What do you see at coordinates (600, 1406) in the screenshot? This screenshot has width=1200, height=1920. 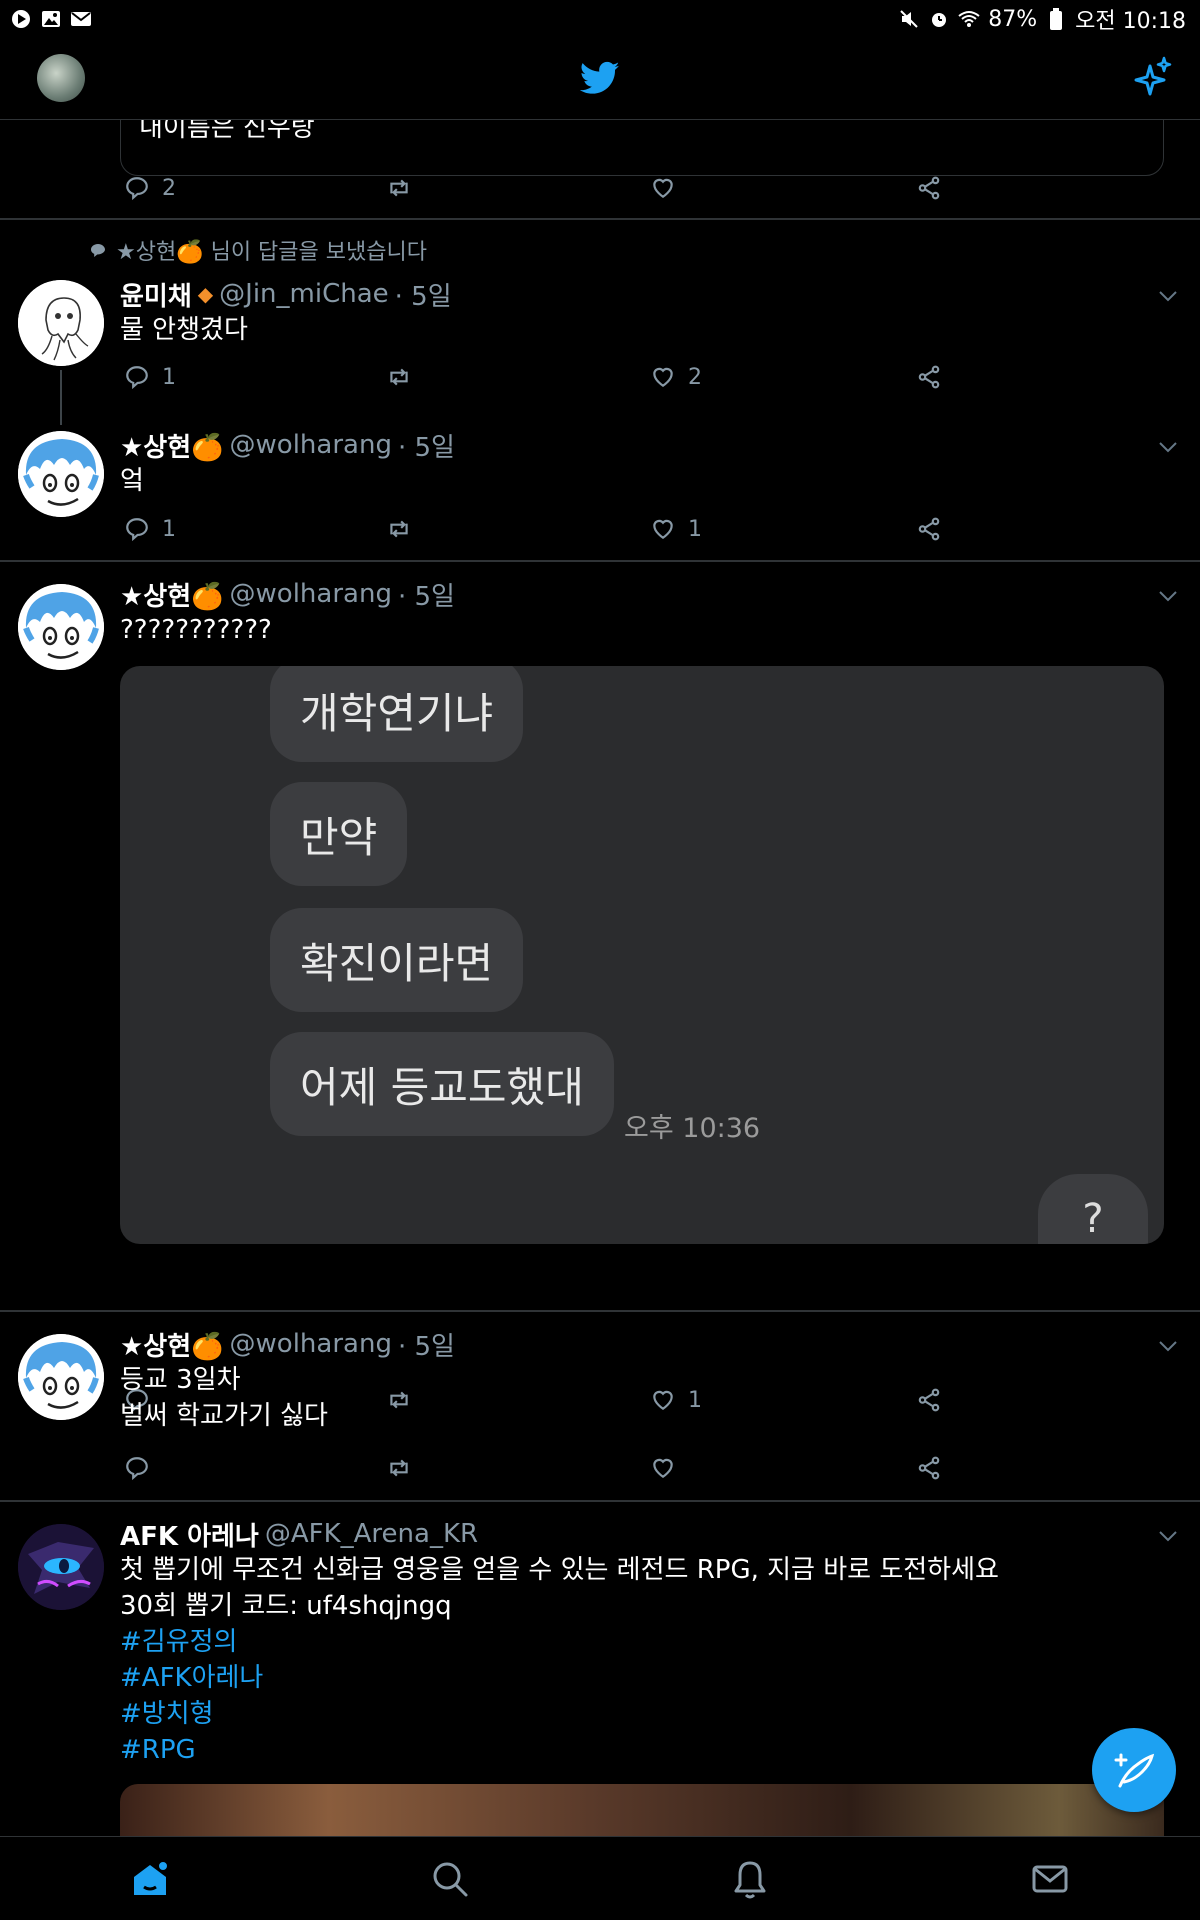 I see `tweet-school: ★상현🍊 @wolharang · 5일 등교 3일차 벌써 학교가기 싫다` at bounding box center [600, 1406].